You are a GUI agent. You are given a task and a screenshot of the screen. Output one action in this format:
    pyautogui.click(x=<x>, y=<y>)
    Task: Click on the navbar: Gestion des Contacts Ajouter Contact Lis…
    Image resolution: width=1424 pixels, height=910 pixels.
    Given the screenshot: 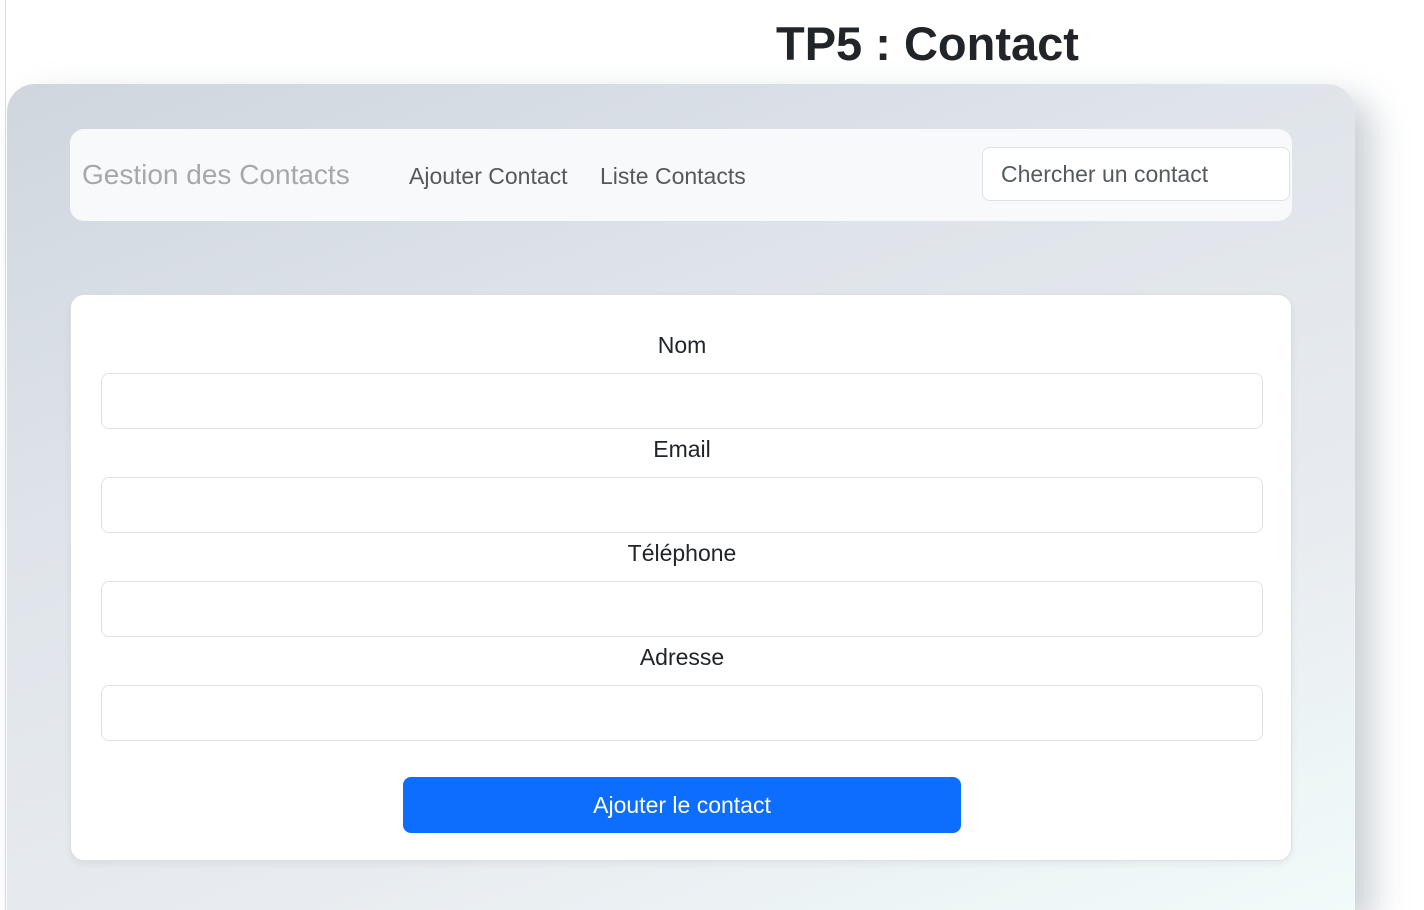 What is the action you would take?
    pyautogui.click(x=681, y=175)
    